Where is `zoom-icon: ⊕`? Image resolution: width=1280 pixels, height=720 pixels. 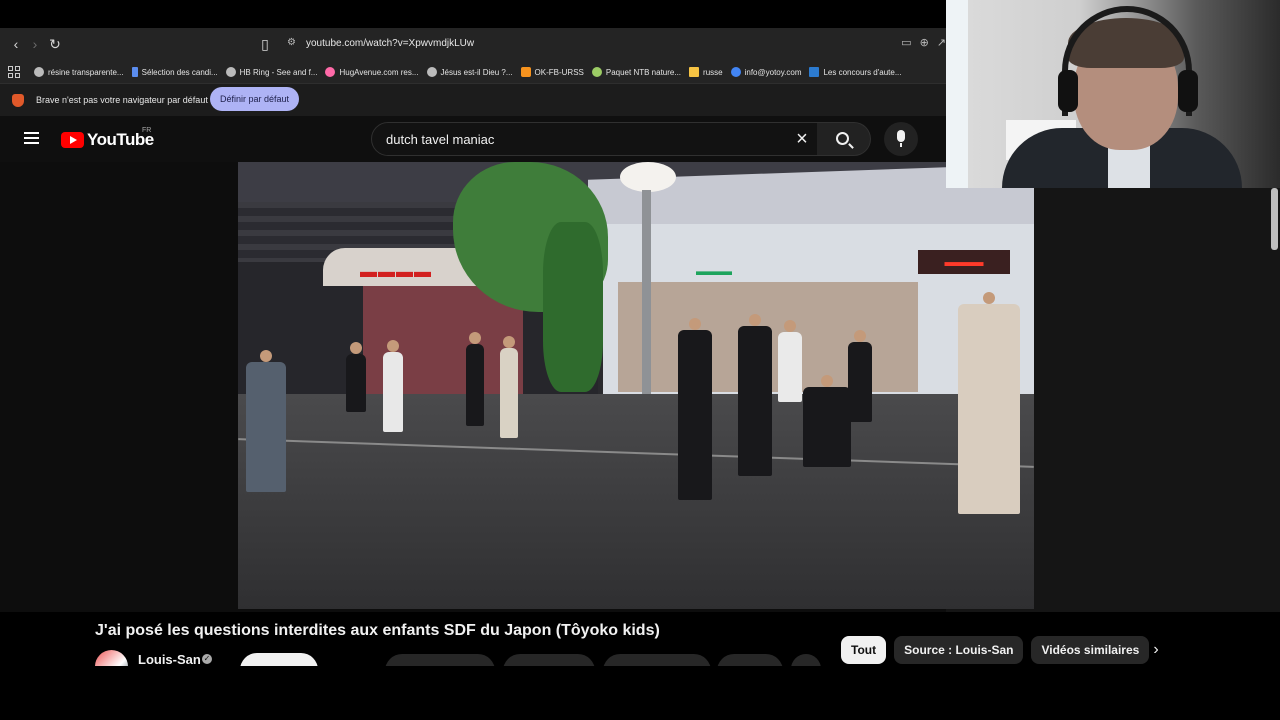
zoom-icon: ⊕ is located at coordinates (924, 42).